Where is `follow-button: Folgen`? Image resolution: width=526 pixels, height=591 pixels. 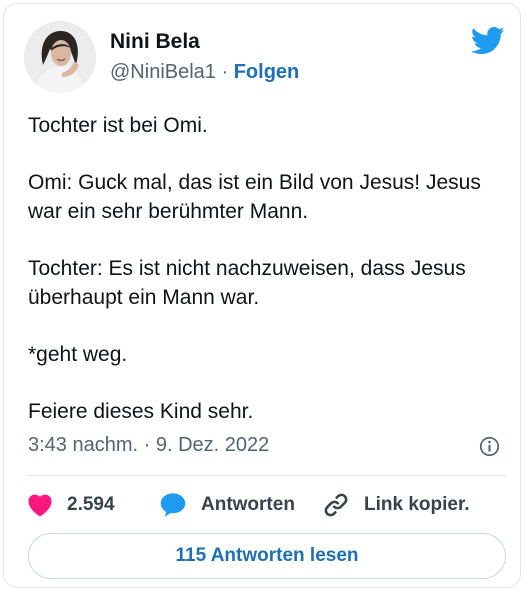 follow-button: Folgen is located at coordinates (267, 72).